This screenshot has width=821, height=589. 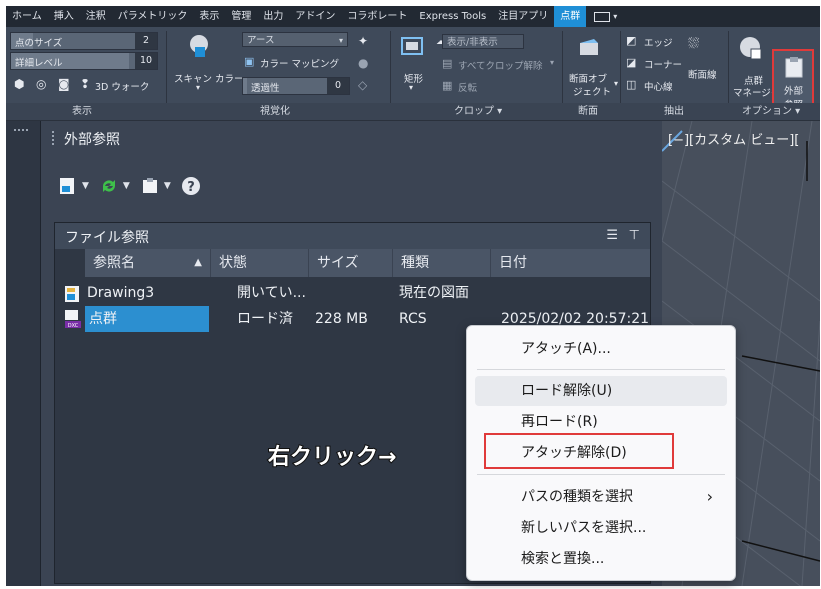 I want to click on tab-more: ▾, so click(x=604, y=16).